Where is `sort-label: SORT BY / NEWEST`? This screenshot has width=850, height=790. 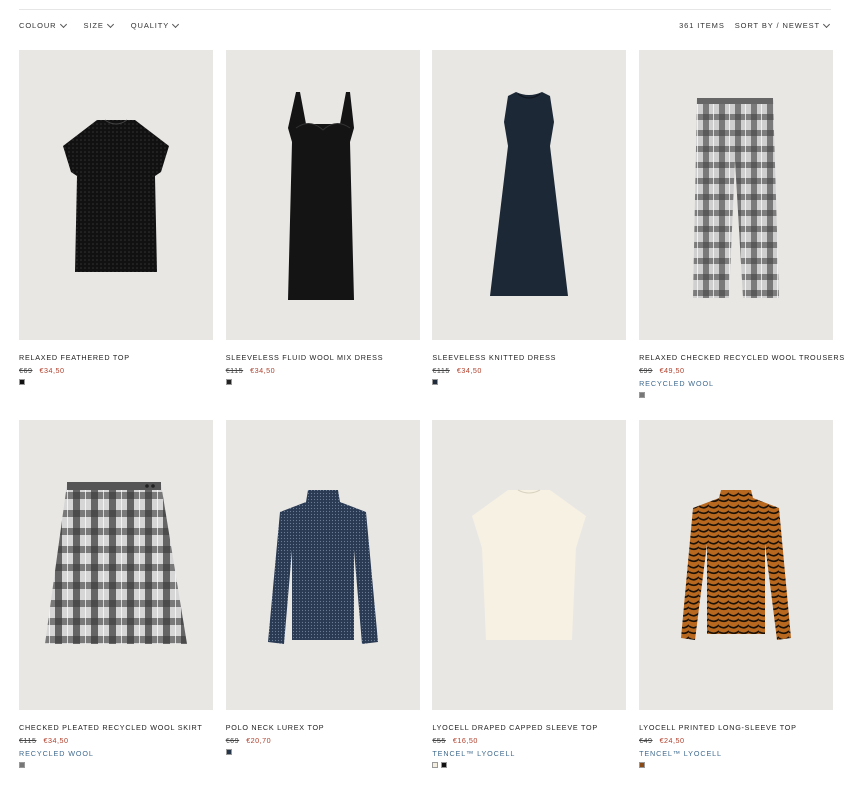 sort-label: SORT BY / NEWEST is located at coordinates (777, 25).